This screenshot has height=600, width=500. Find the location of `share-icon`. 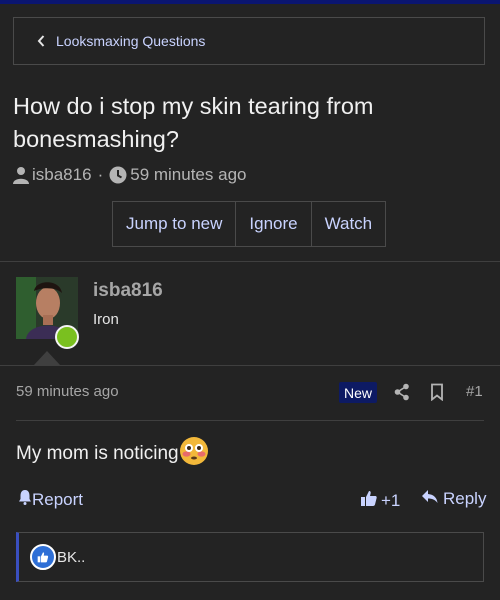

share-icon is located at coordinates (402, 394).